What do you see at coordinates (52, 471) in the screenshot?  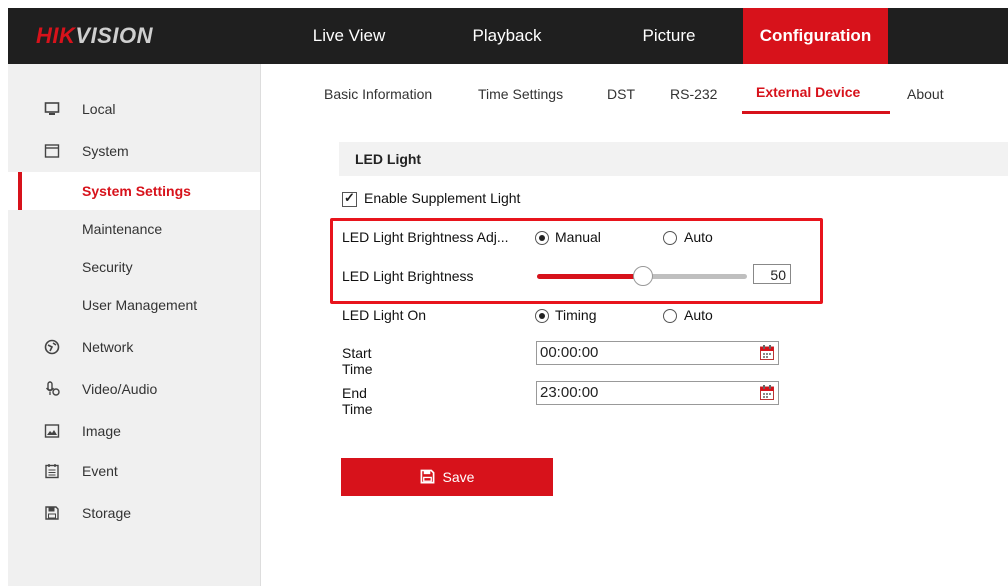 I see `calendar-icon` at bounding box center [52, 471].